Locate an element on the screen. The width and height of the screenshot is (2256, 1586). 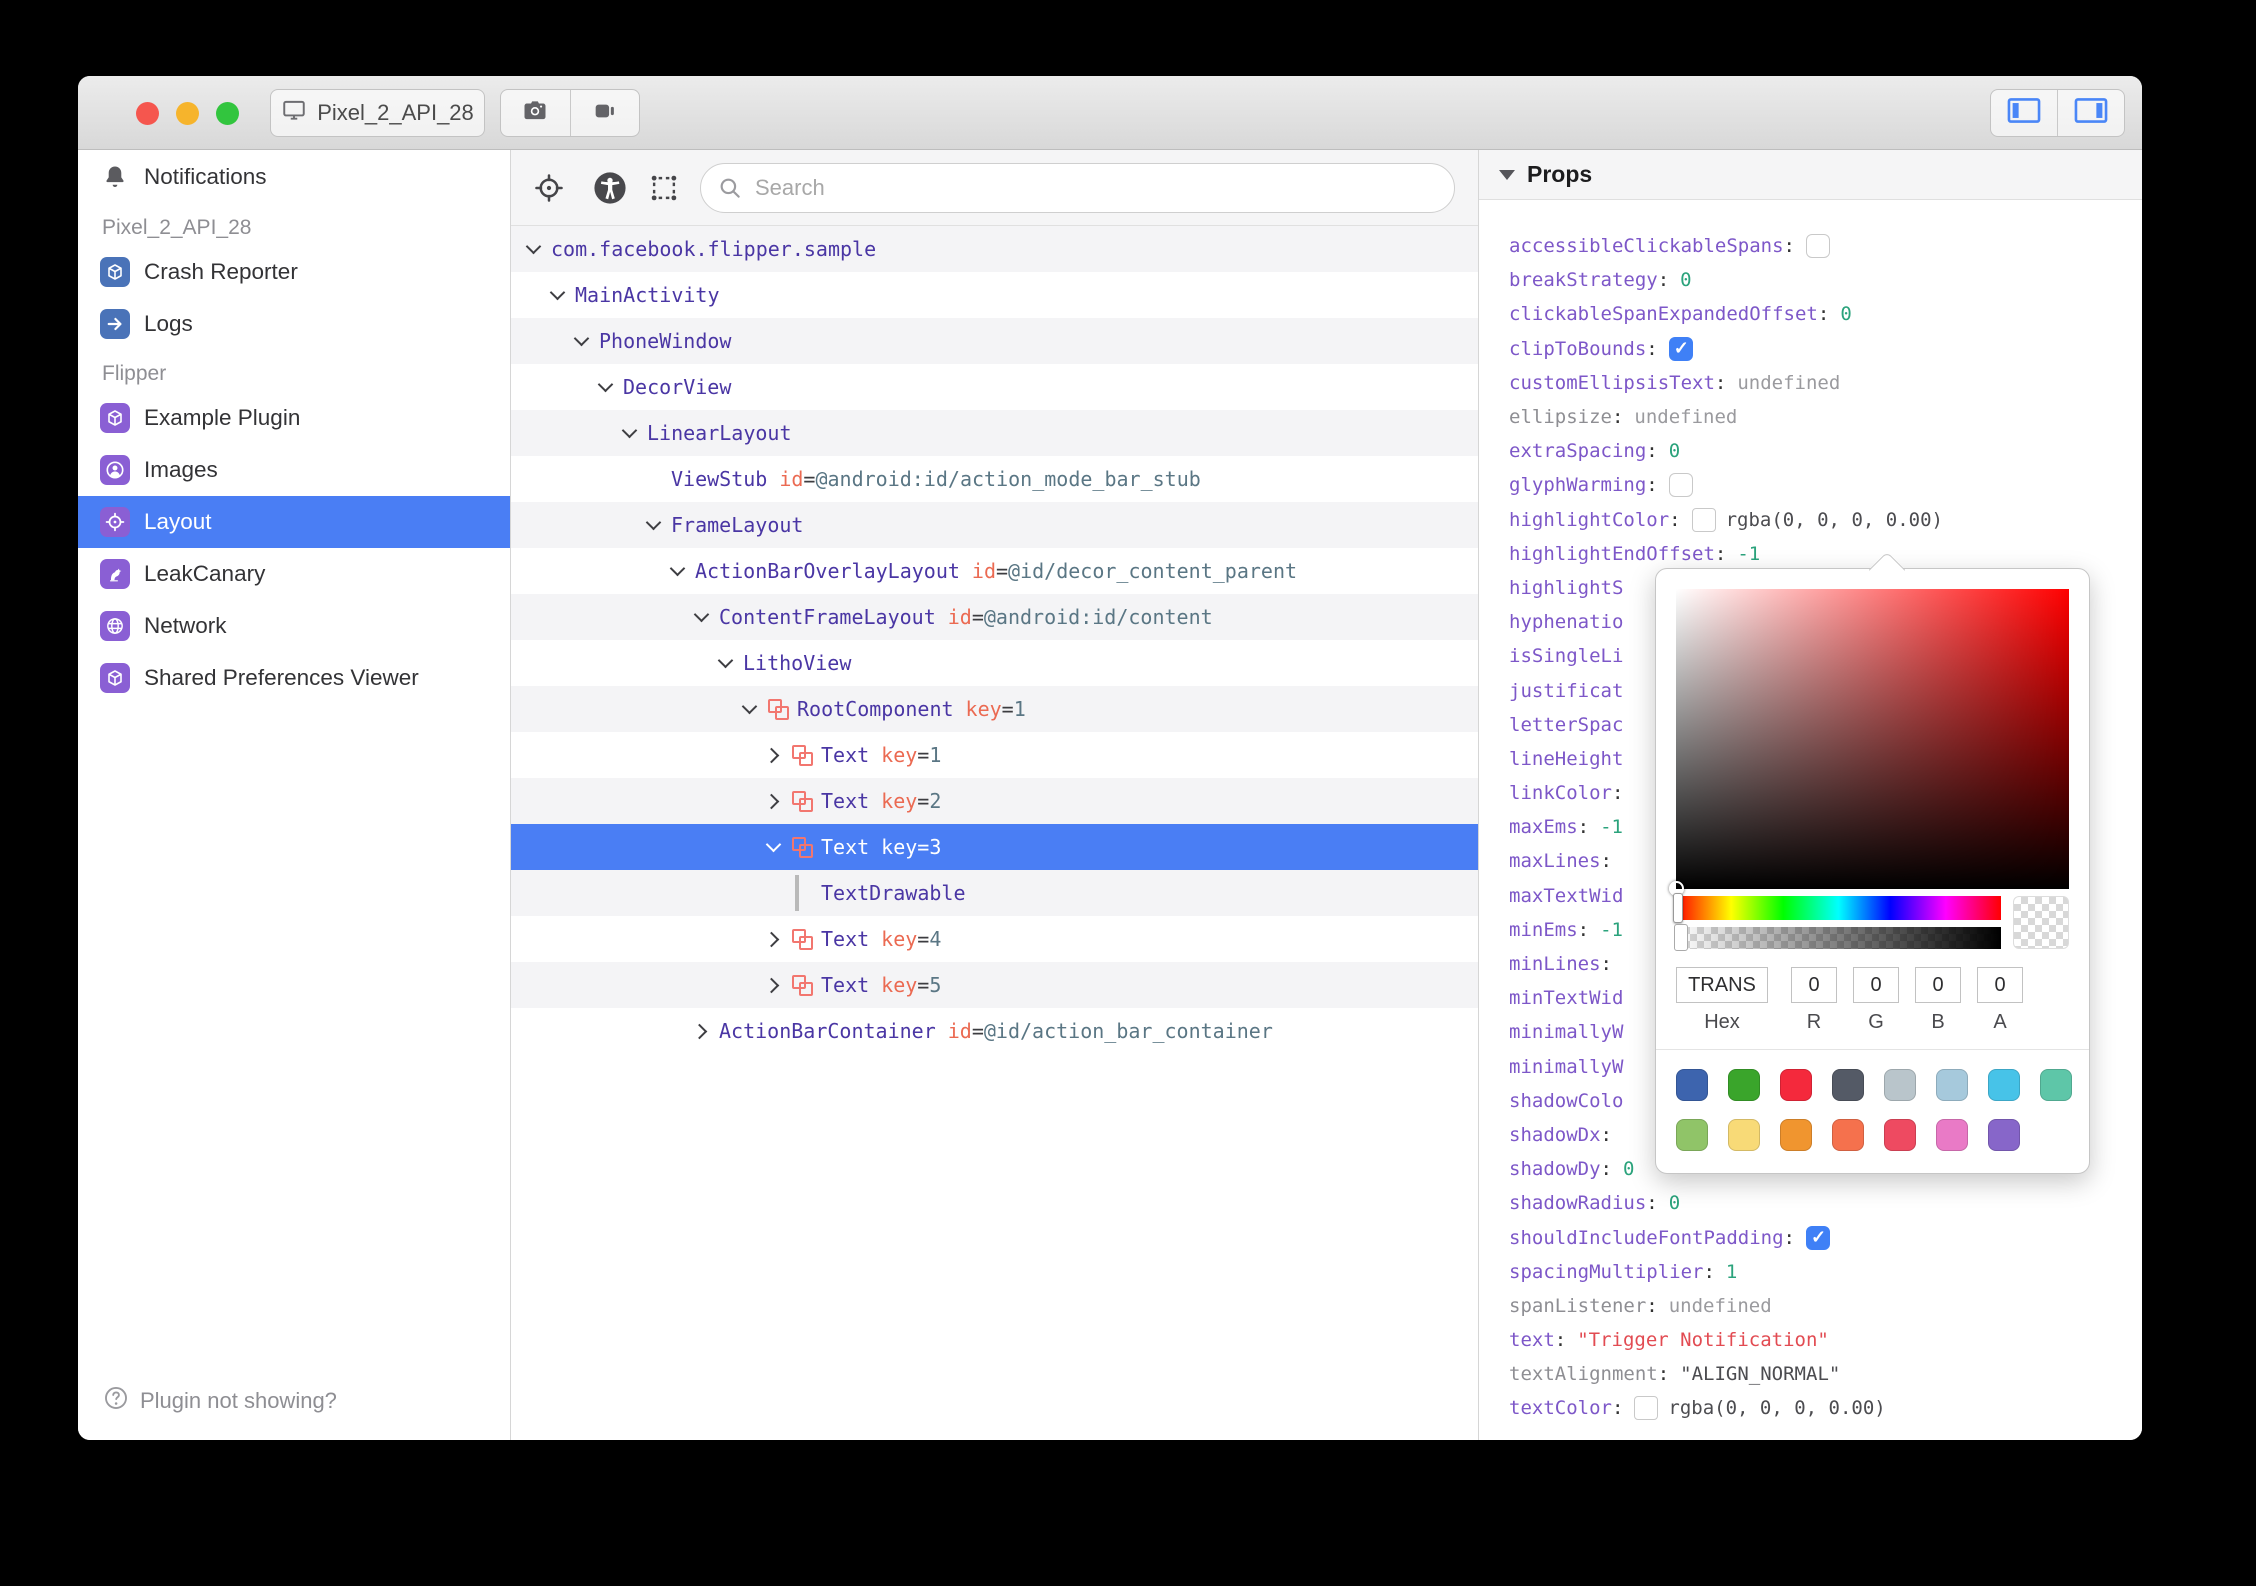
sidebar-item-notifications: Notifications is located at coordinates (294, 177).